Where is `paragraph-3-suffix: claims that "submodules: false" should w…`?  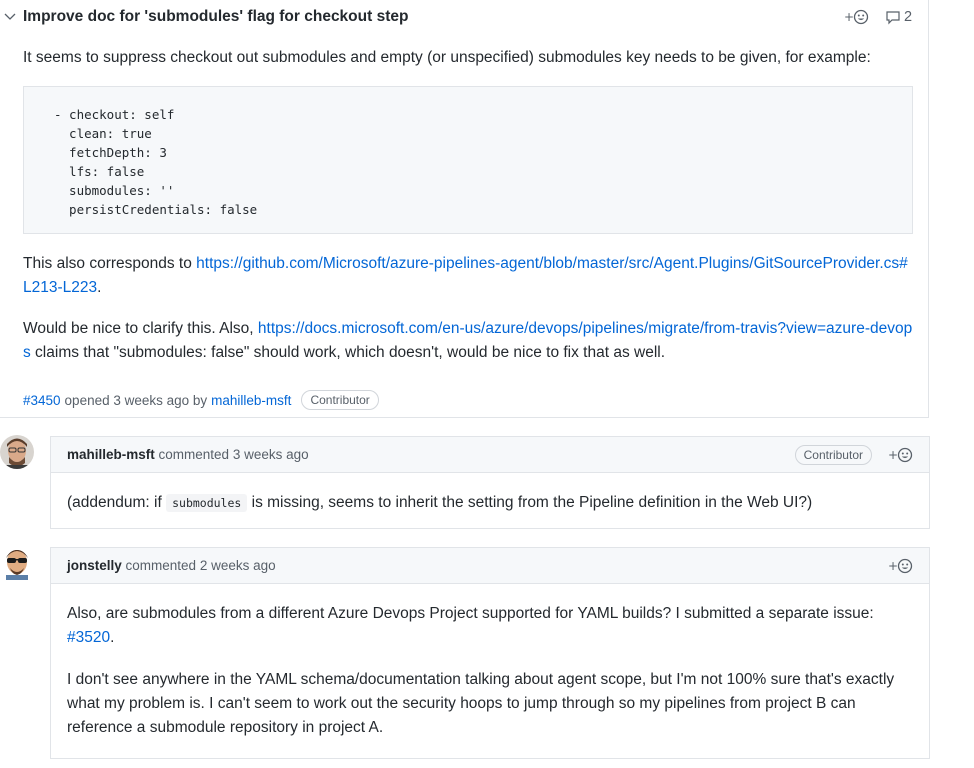
paragraph-3-suffix: claims that "submodules: false" should w… is located at coordinates (348, 352).